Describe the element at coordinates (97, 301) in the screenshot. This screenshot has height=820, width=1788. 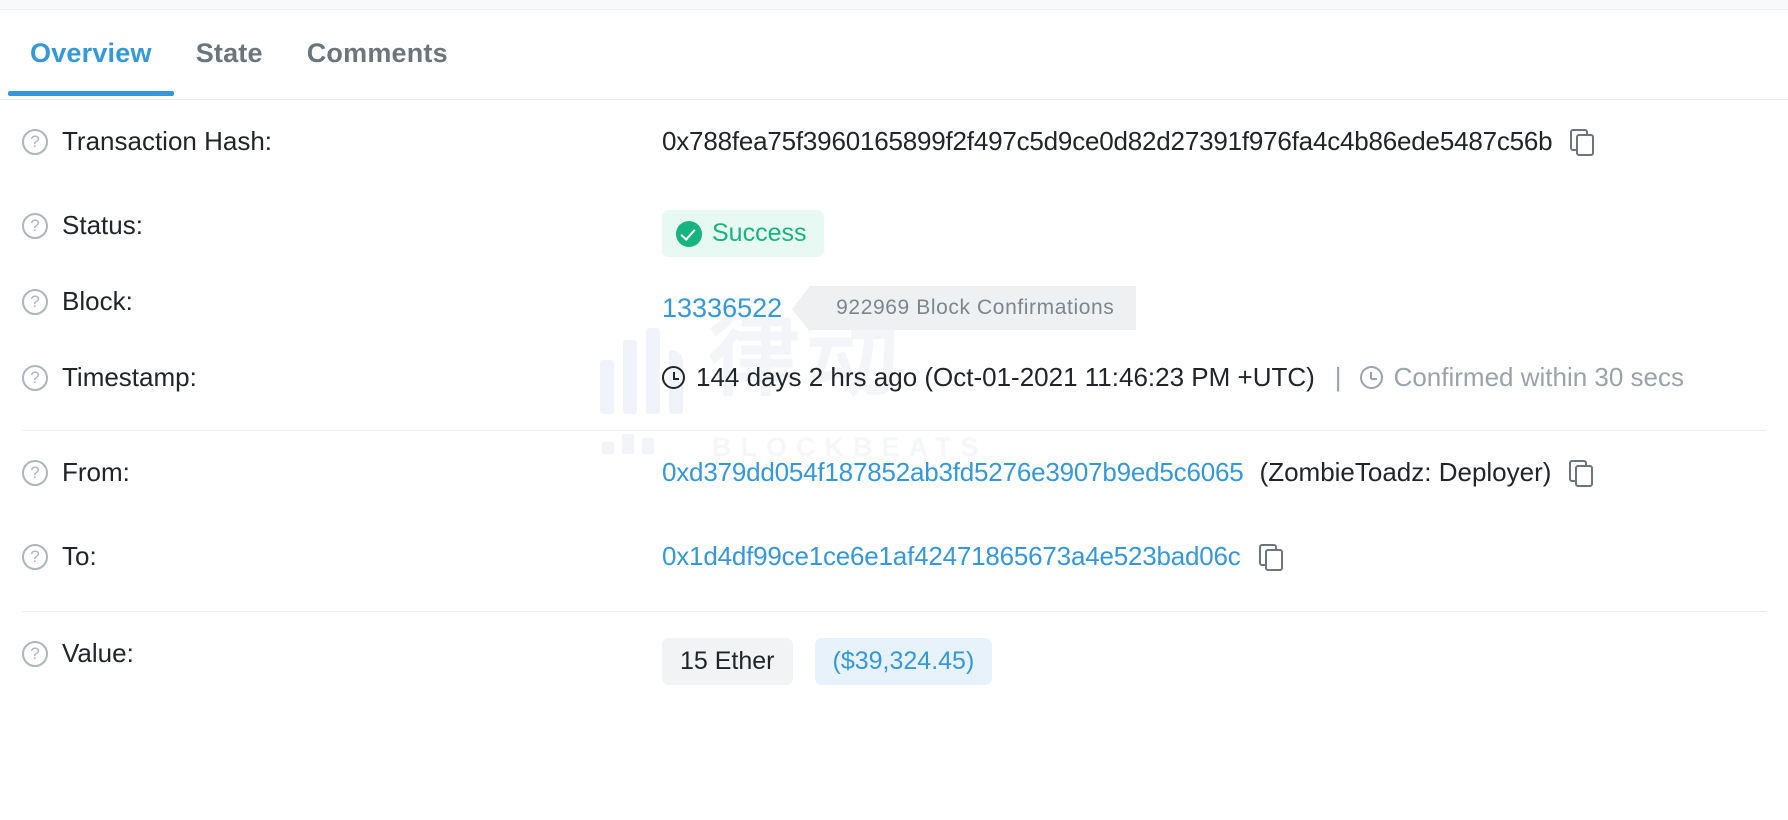
I see `block-label: Block:` at that location.